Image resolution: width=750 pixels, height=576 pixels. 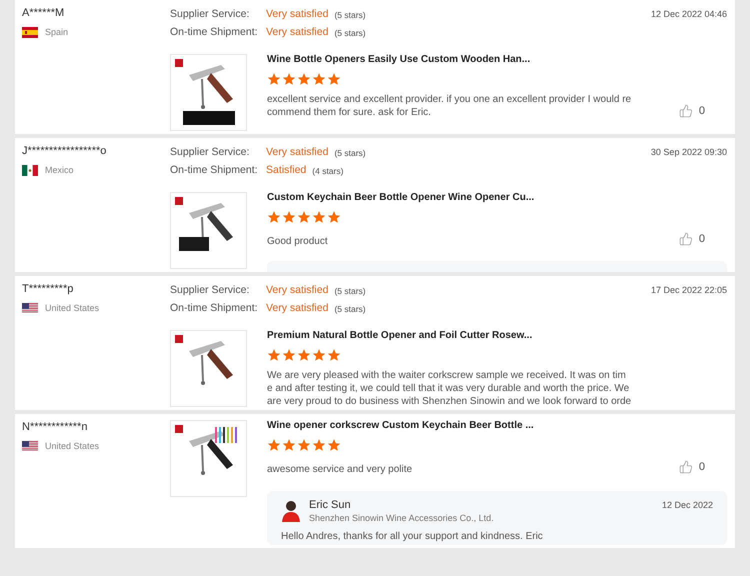 I want to click on star-count: (4 stars), so click(x=328, y=171).